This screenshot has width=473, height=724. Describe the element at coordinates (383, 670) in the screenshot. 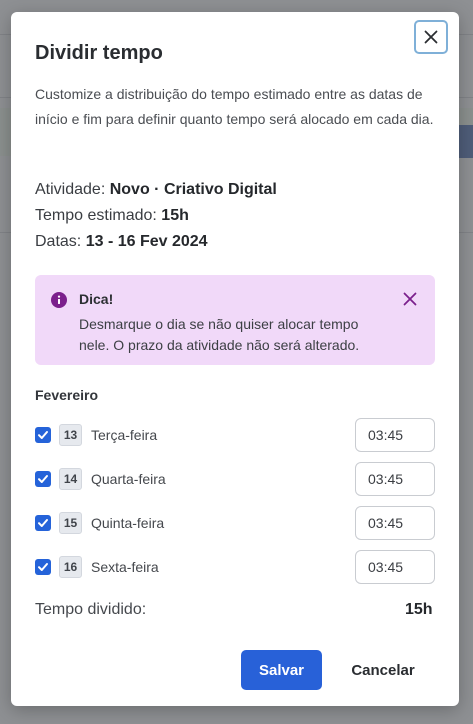

I see `cancel-button: Cancelar` at that location.